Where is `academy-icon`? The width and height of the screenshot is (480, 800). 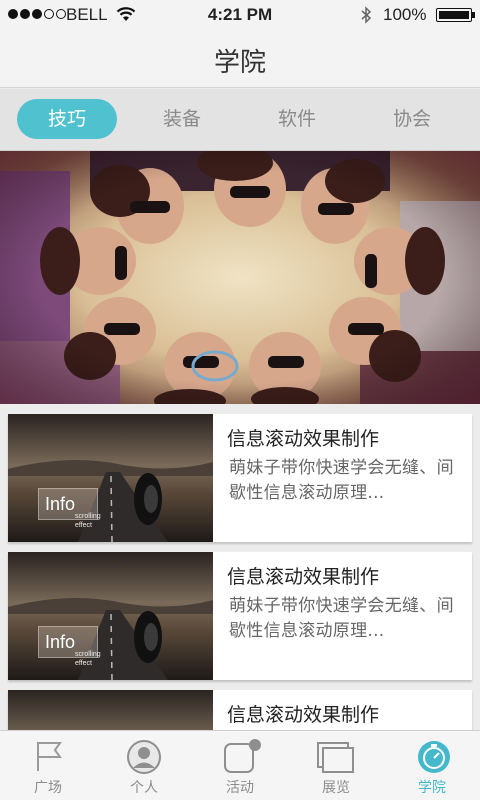 academy-icon is located at coordinates (434, 757).